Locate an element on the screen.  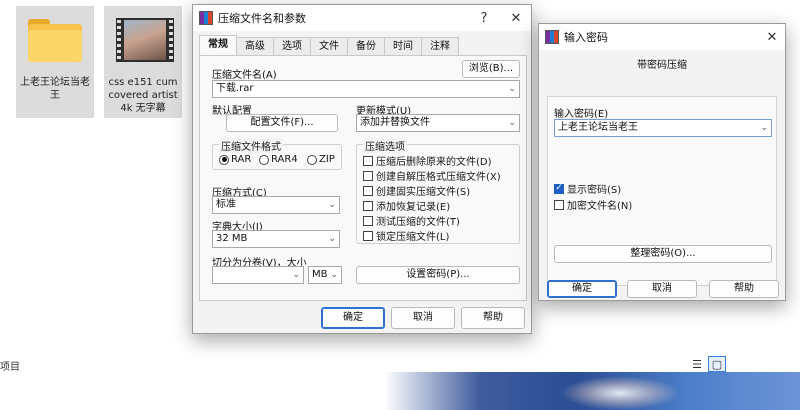
format-rar-label: RAR is located at coordinates (241, 159).